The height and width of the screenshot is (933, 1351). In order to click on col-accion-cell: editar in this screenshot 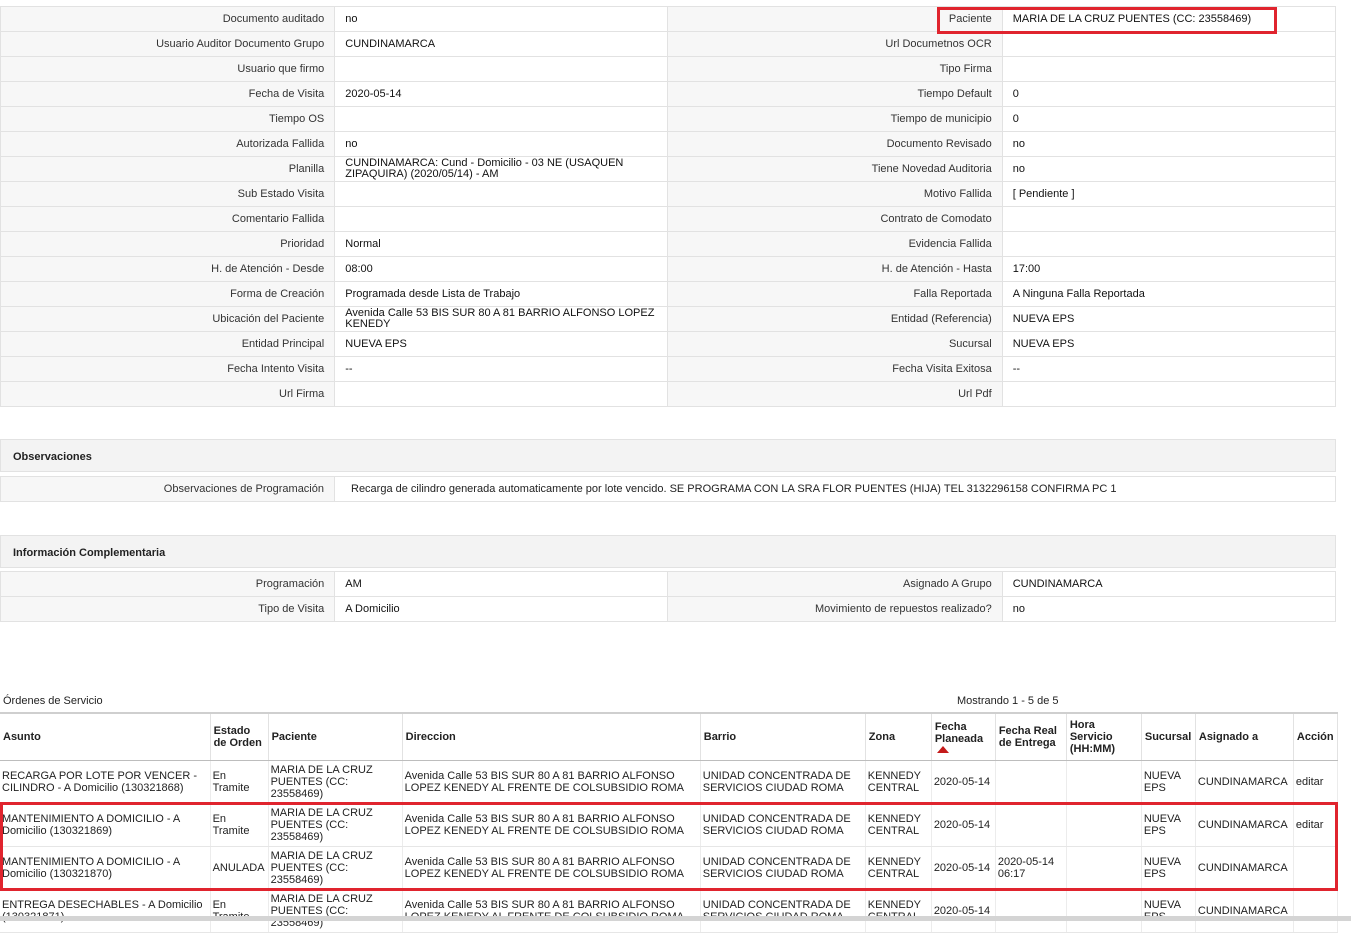, I will do `click(1316, 782)`.